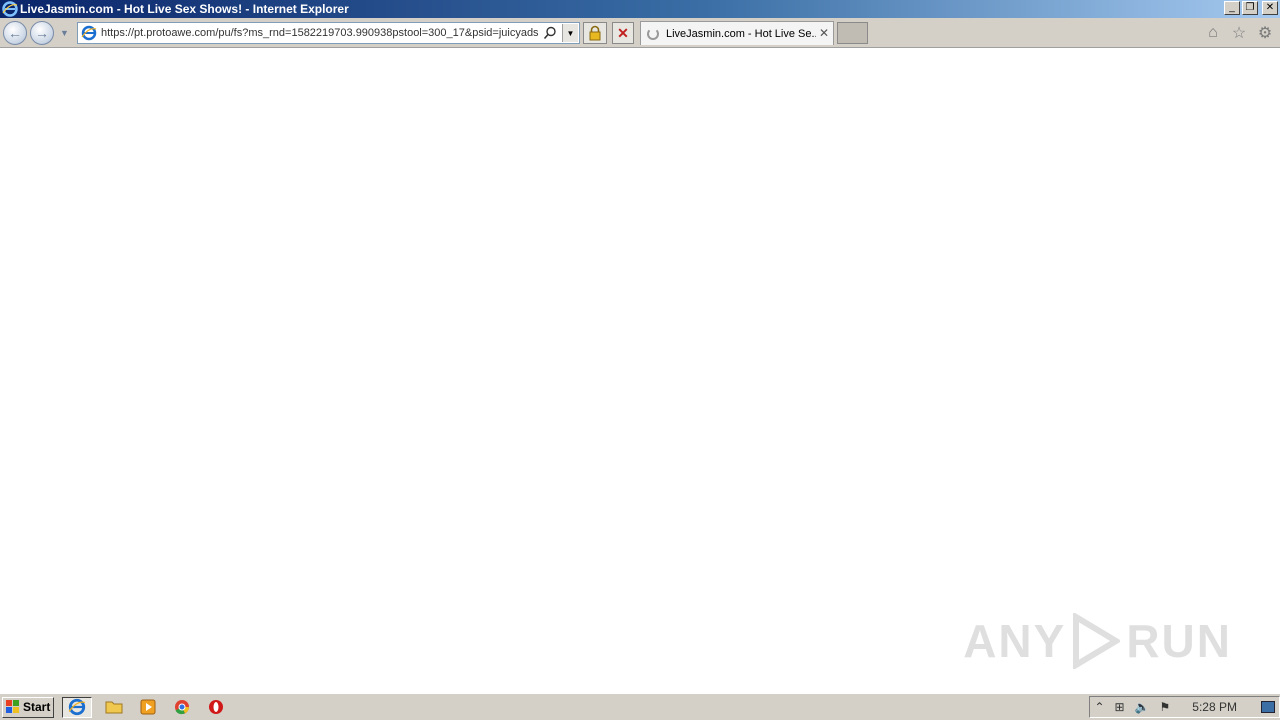 This screenshot has width=1280, height=720. Describe the element at coordinates (653, 33) in the screenshot. I see `loading-spinner-icon` at that location.